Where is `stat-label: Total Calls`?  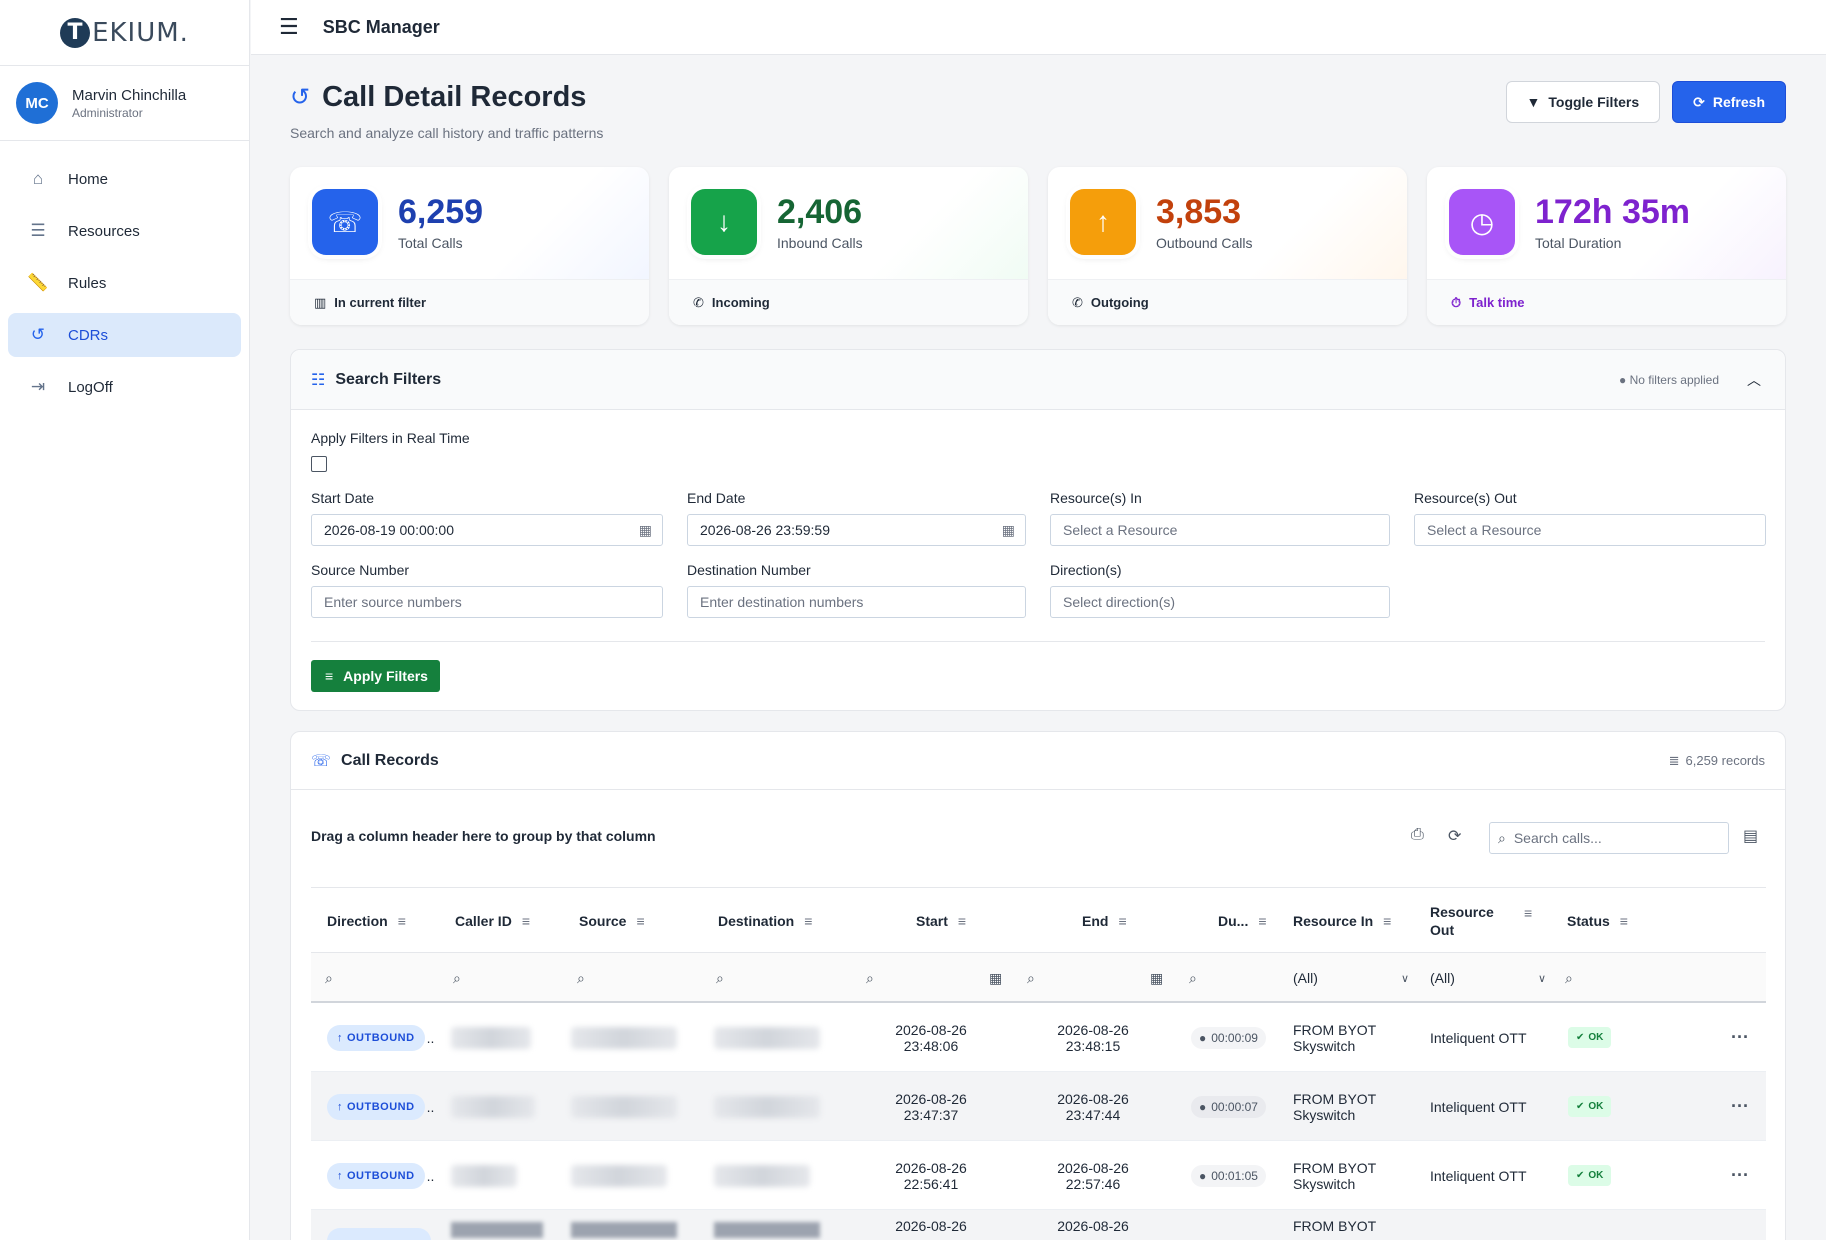 stat-label: Total Calls is located at coordinates (430, 243).